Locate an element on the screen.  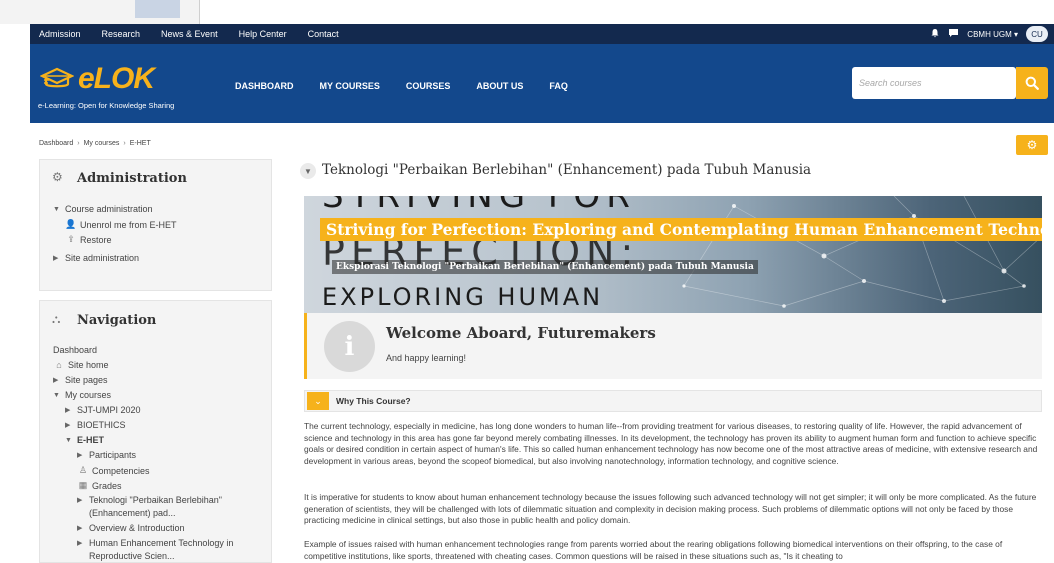
breadcrumb: Dashboard › My courses › E-HET is located at coordinates (95, 143).